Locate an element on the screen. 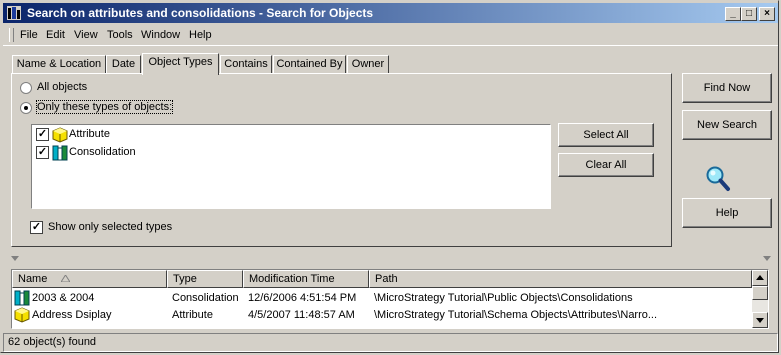  radio-all-objects-label: All objects is located at coordinates (62, 87).